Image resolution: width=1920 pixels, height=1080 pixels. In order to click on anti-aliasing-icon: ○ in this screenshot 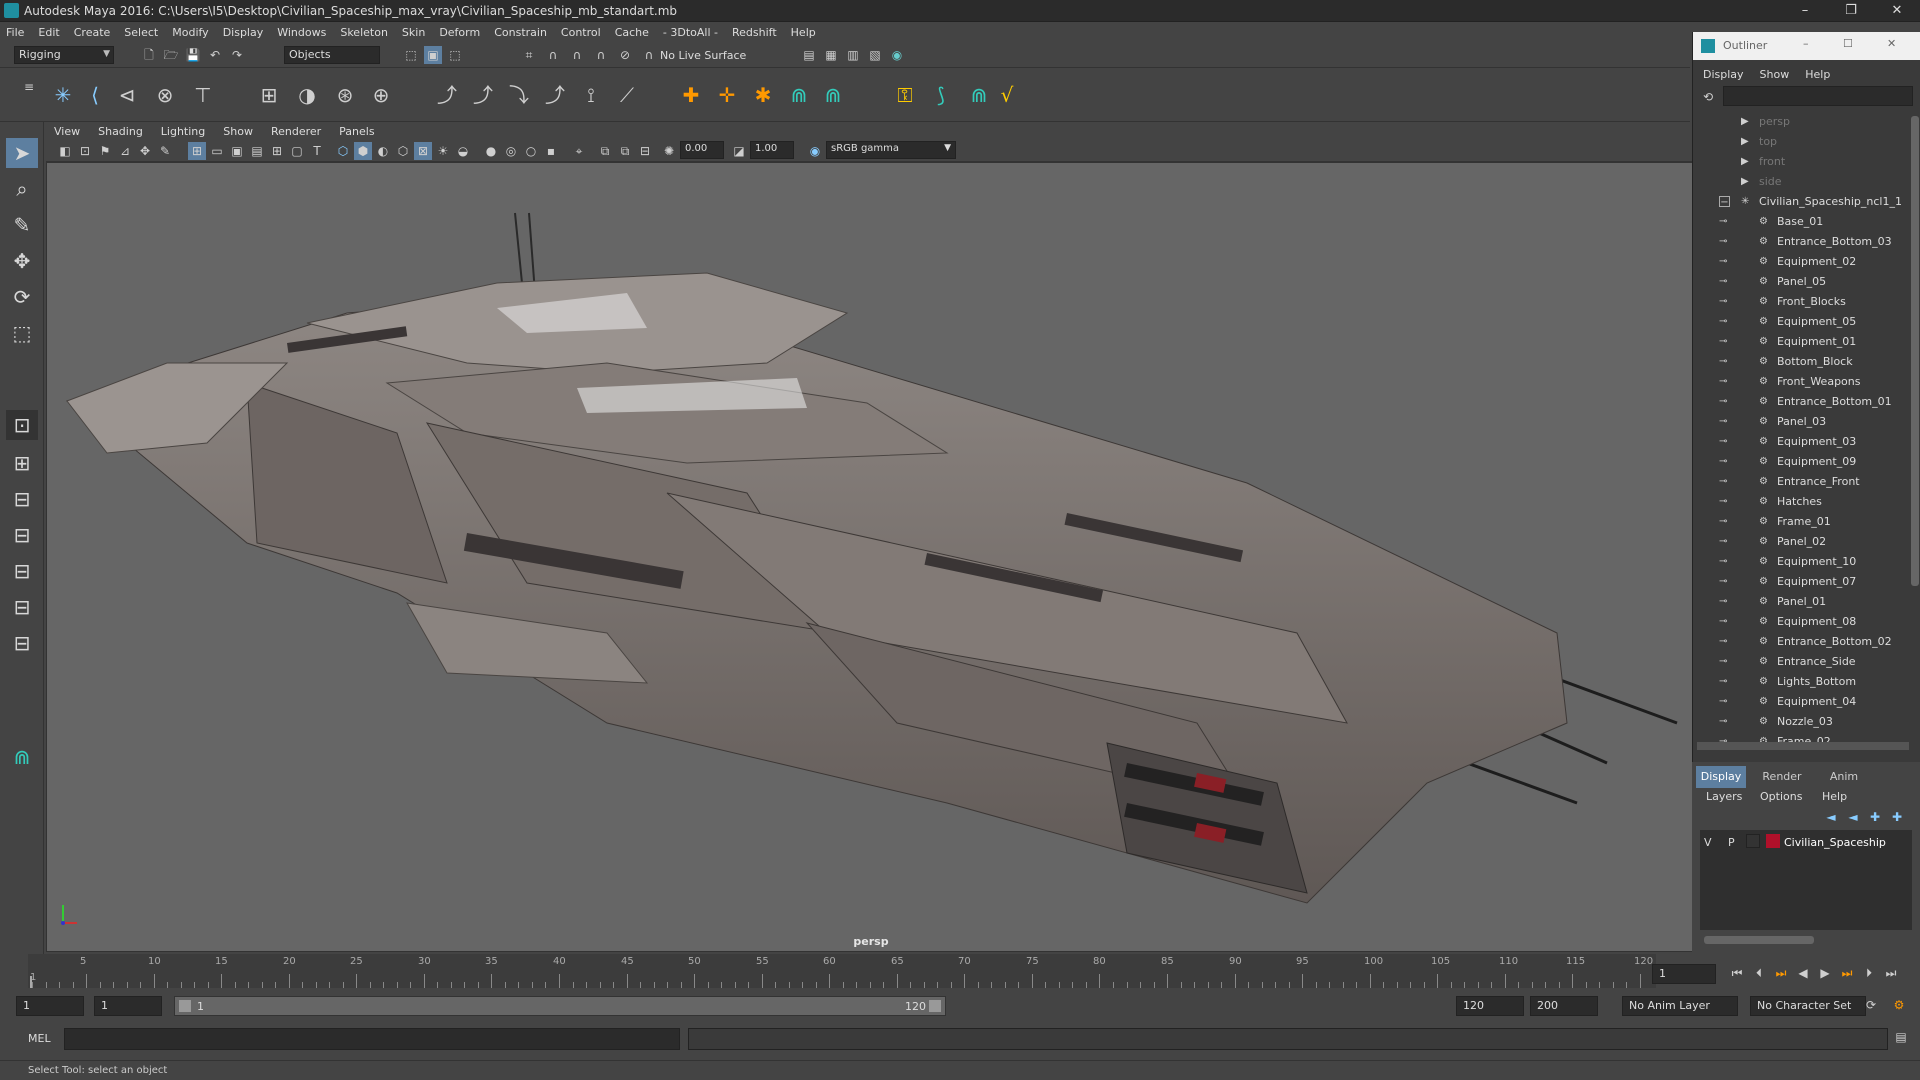, I will do `click(531, 151)`.